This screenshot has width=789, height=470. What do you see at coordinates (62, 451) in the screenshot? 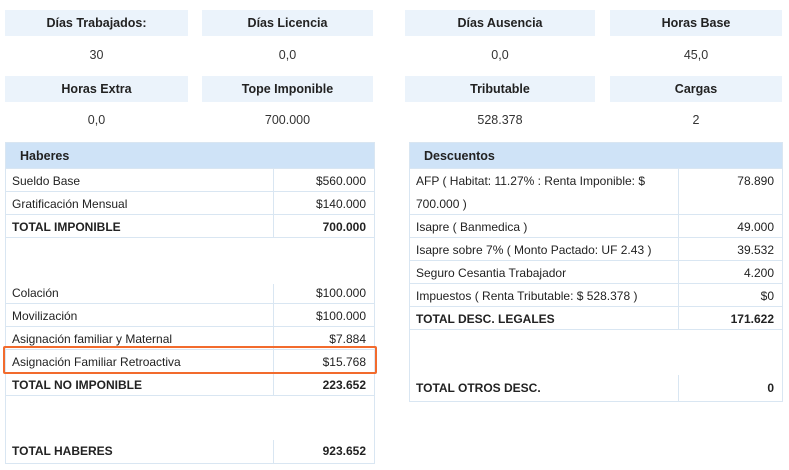
I see `row-label: TOTAL HABERES` at bounding box center [62, 451].